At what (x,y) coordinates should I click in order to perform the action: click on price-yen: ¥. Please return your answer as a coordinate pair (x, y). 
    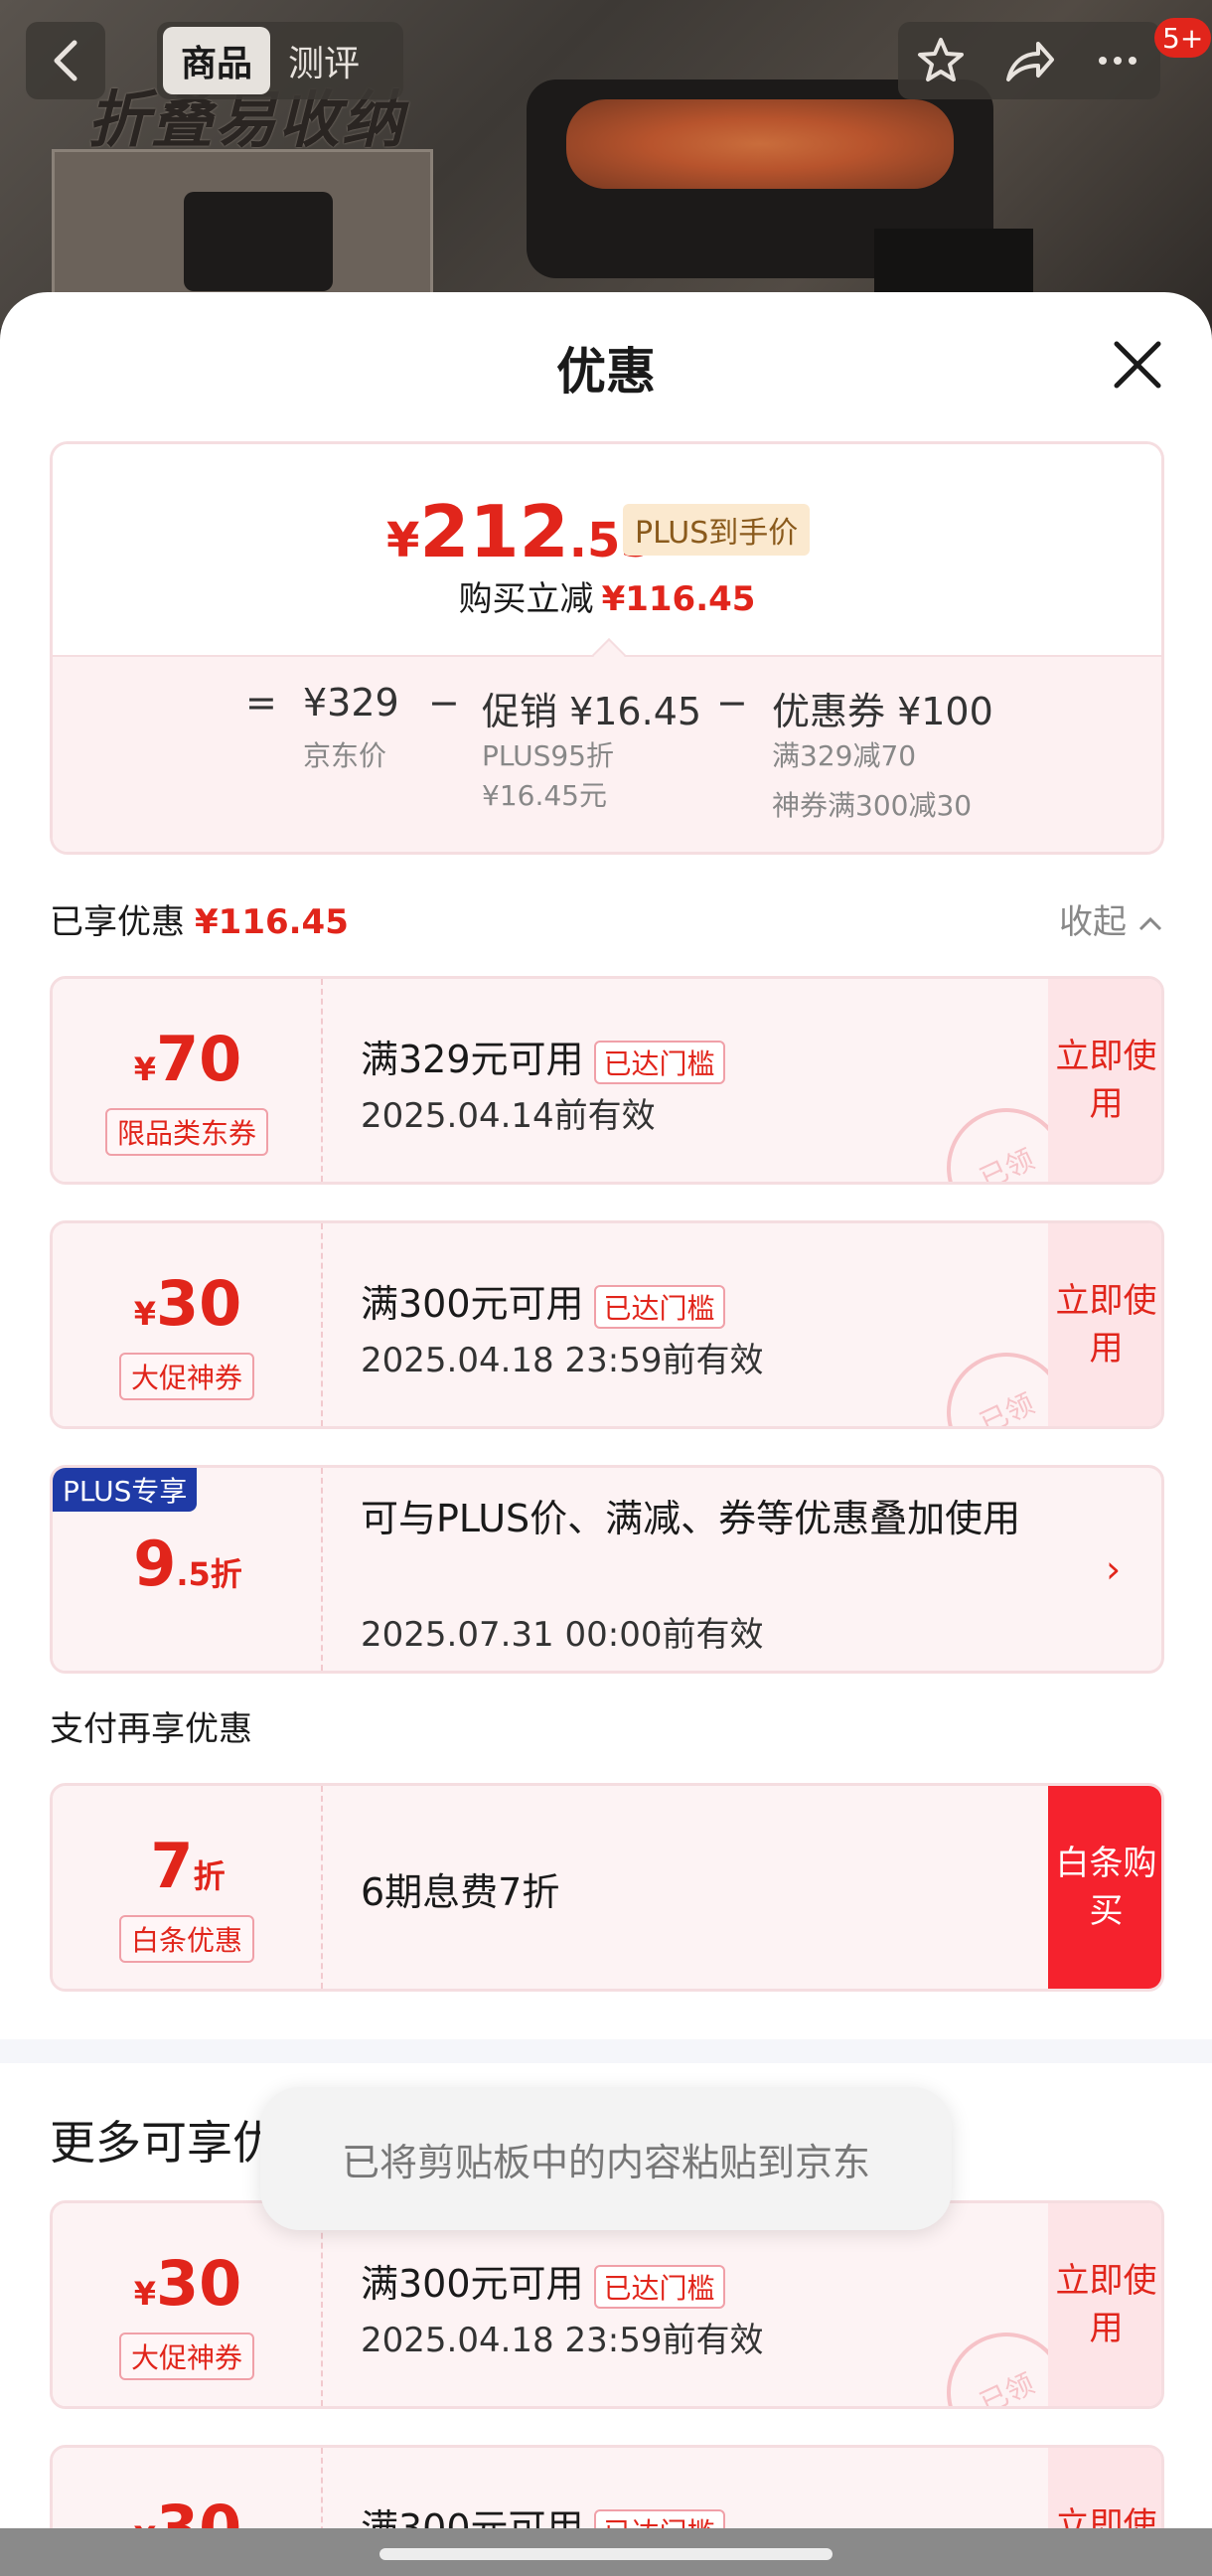
    Looking at the image, I should click on (403, 540).